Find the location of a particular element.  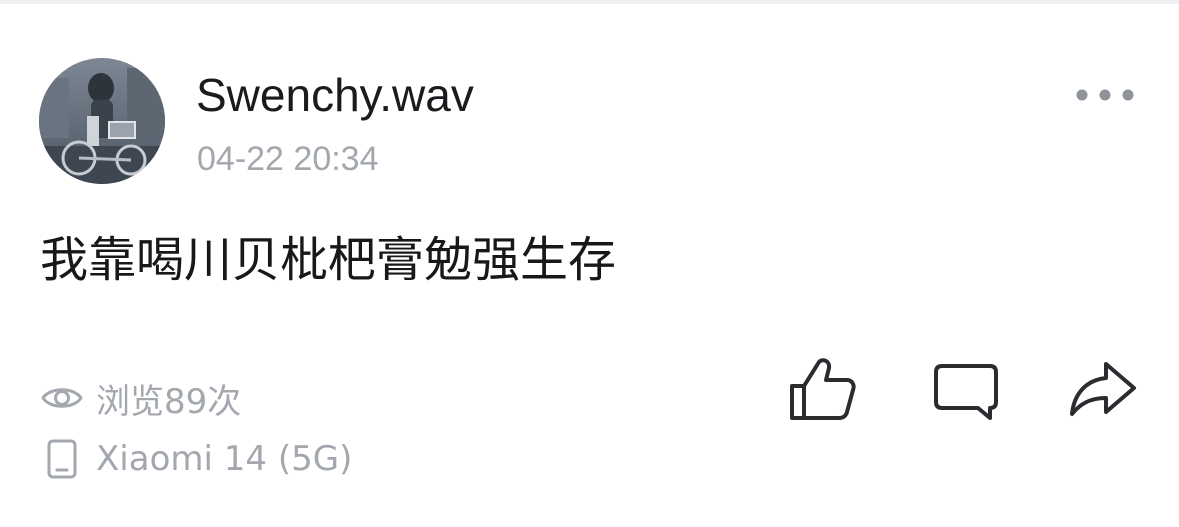

more-options-button is located at coordinates (1105, 95).